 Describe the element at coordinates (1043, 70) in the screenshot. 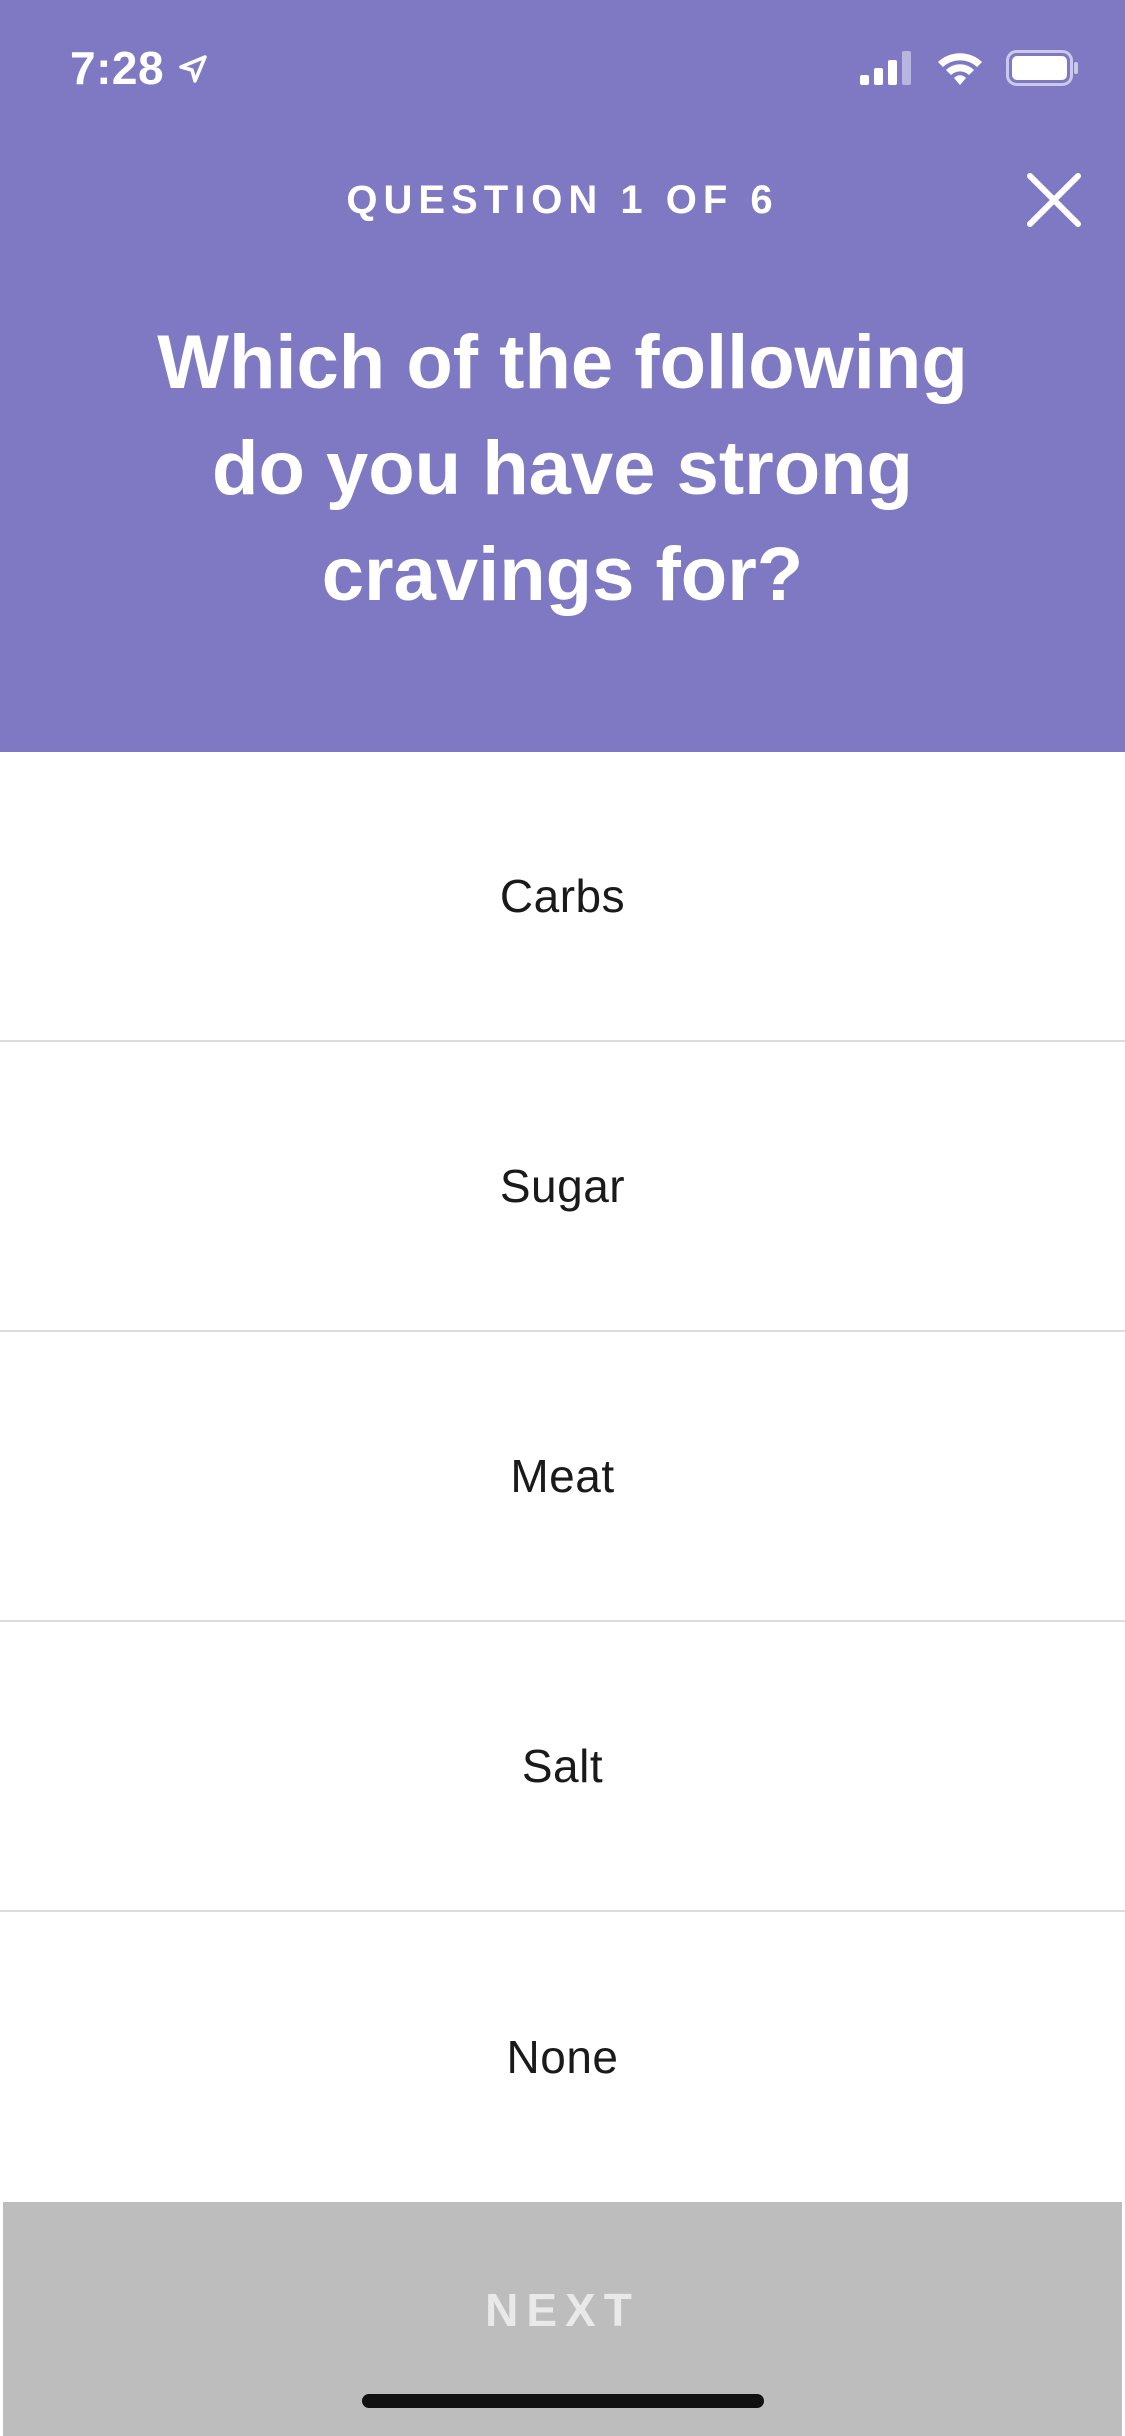

I see `battery-icon` at that location.